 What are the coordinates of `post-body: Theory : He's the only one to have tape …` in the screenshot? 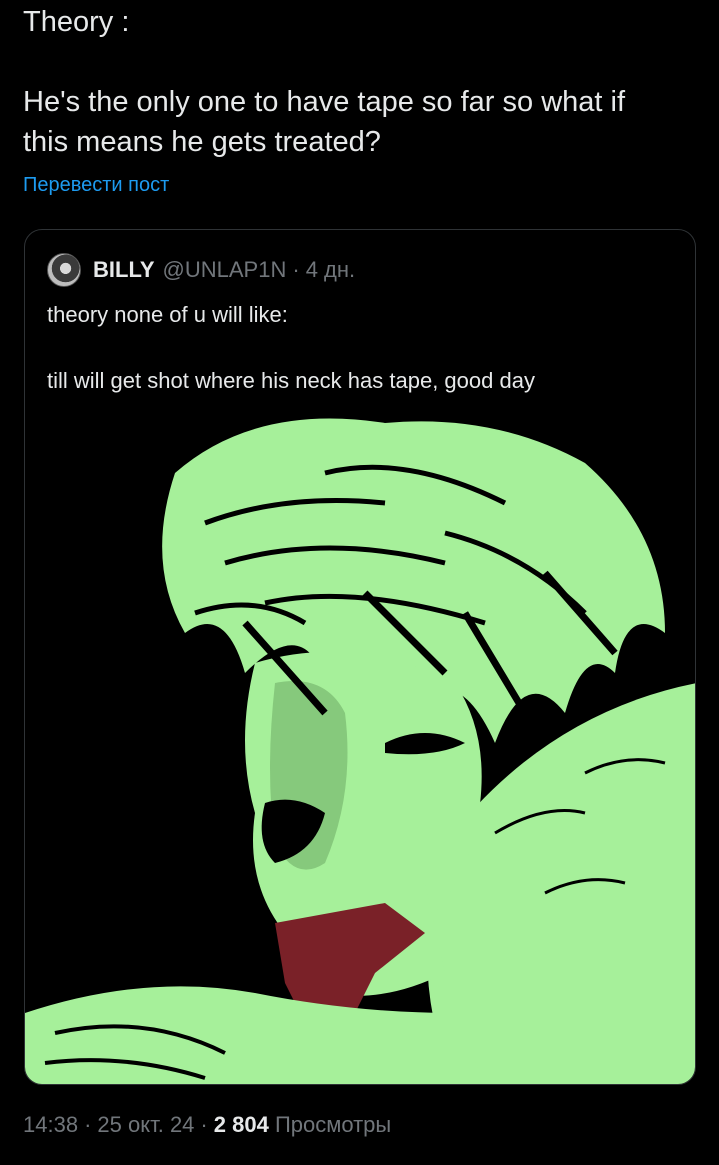 It's located at (363, 82).